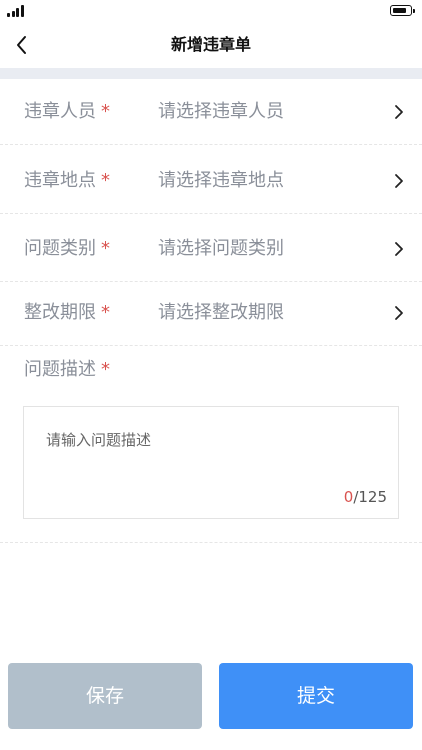 This screenshot has width=422, height=750. What do you see at coordinates (105, 696) in the screenshot?
I see `save-button: 保存` at bounding box center [105, 696].